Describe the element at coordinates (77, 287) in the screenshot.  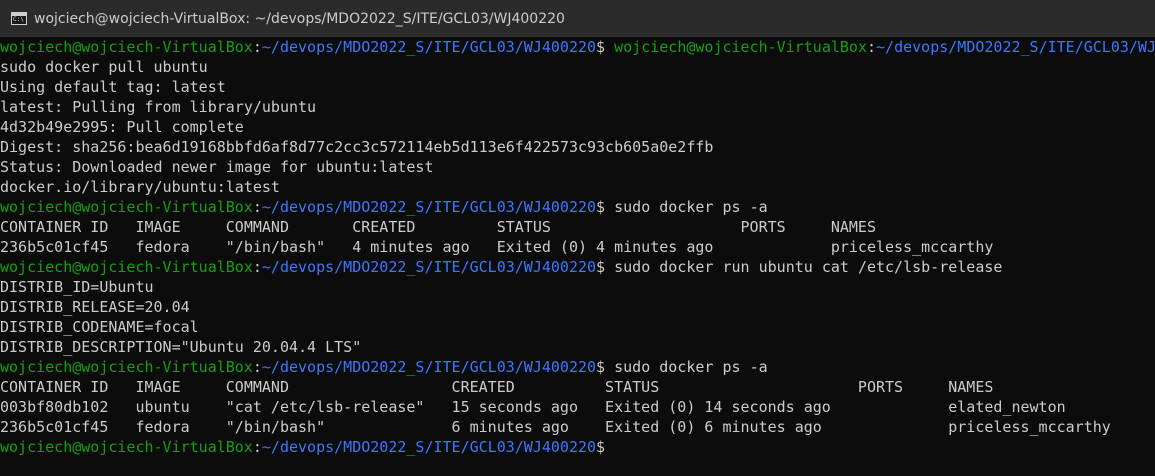
I see `terminal-text: DISTRIB_ID=Ubuntu` at that location.